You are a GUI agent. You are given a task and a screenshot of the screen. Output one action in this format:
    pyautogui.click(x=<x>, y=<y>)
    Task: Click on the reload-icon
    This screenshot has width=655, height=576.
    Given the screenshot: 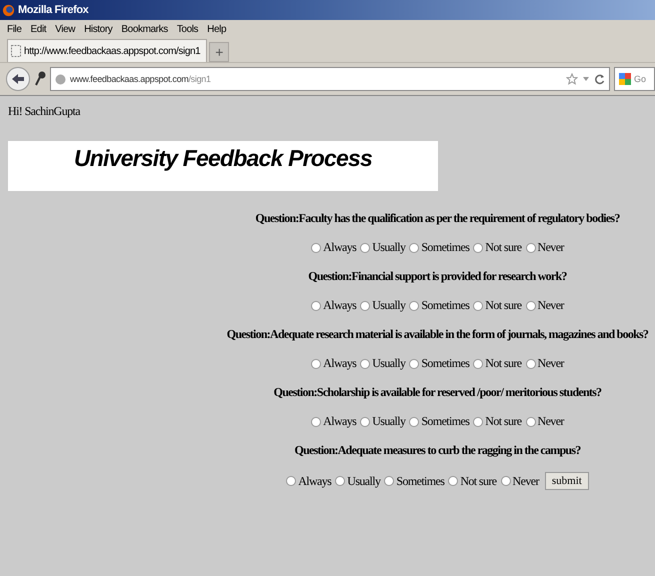 What is the action you would take?
    pyautogui.click(x=599, y=79)
    